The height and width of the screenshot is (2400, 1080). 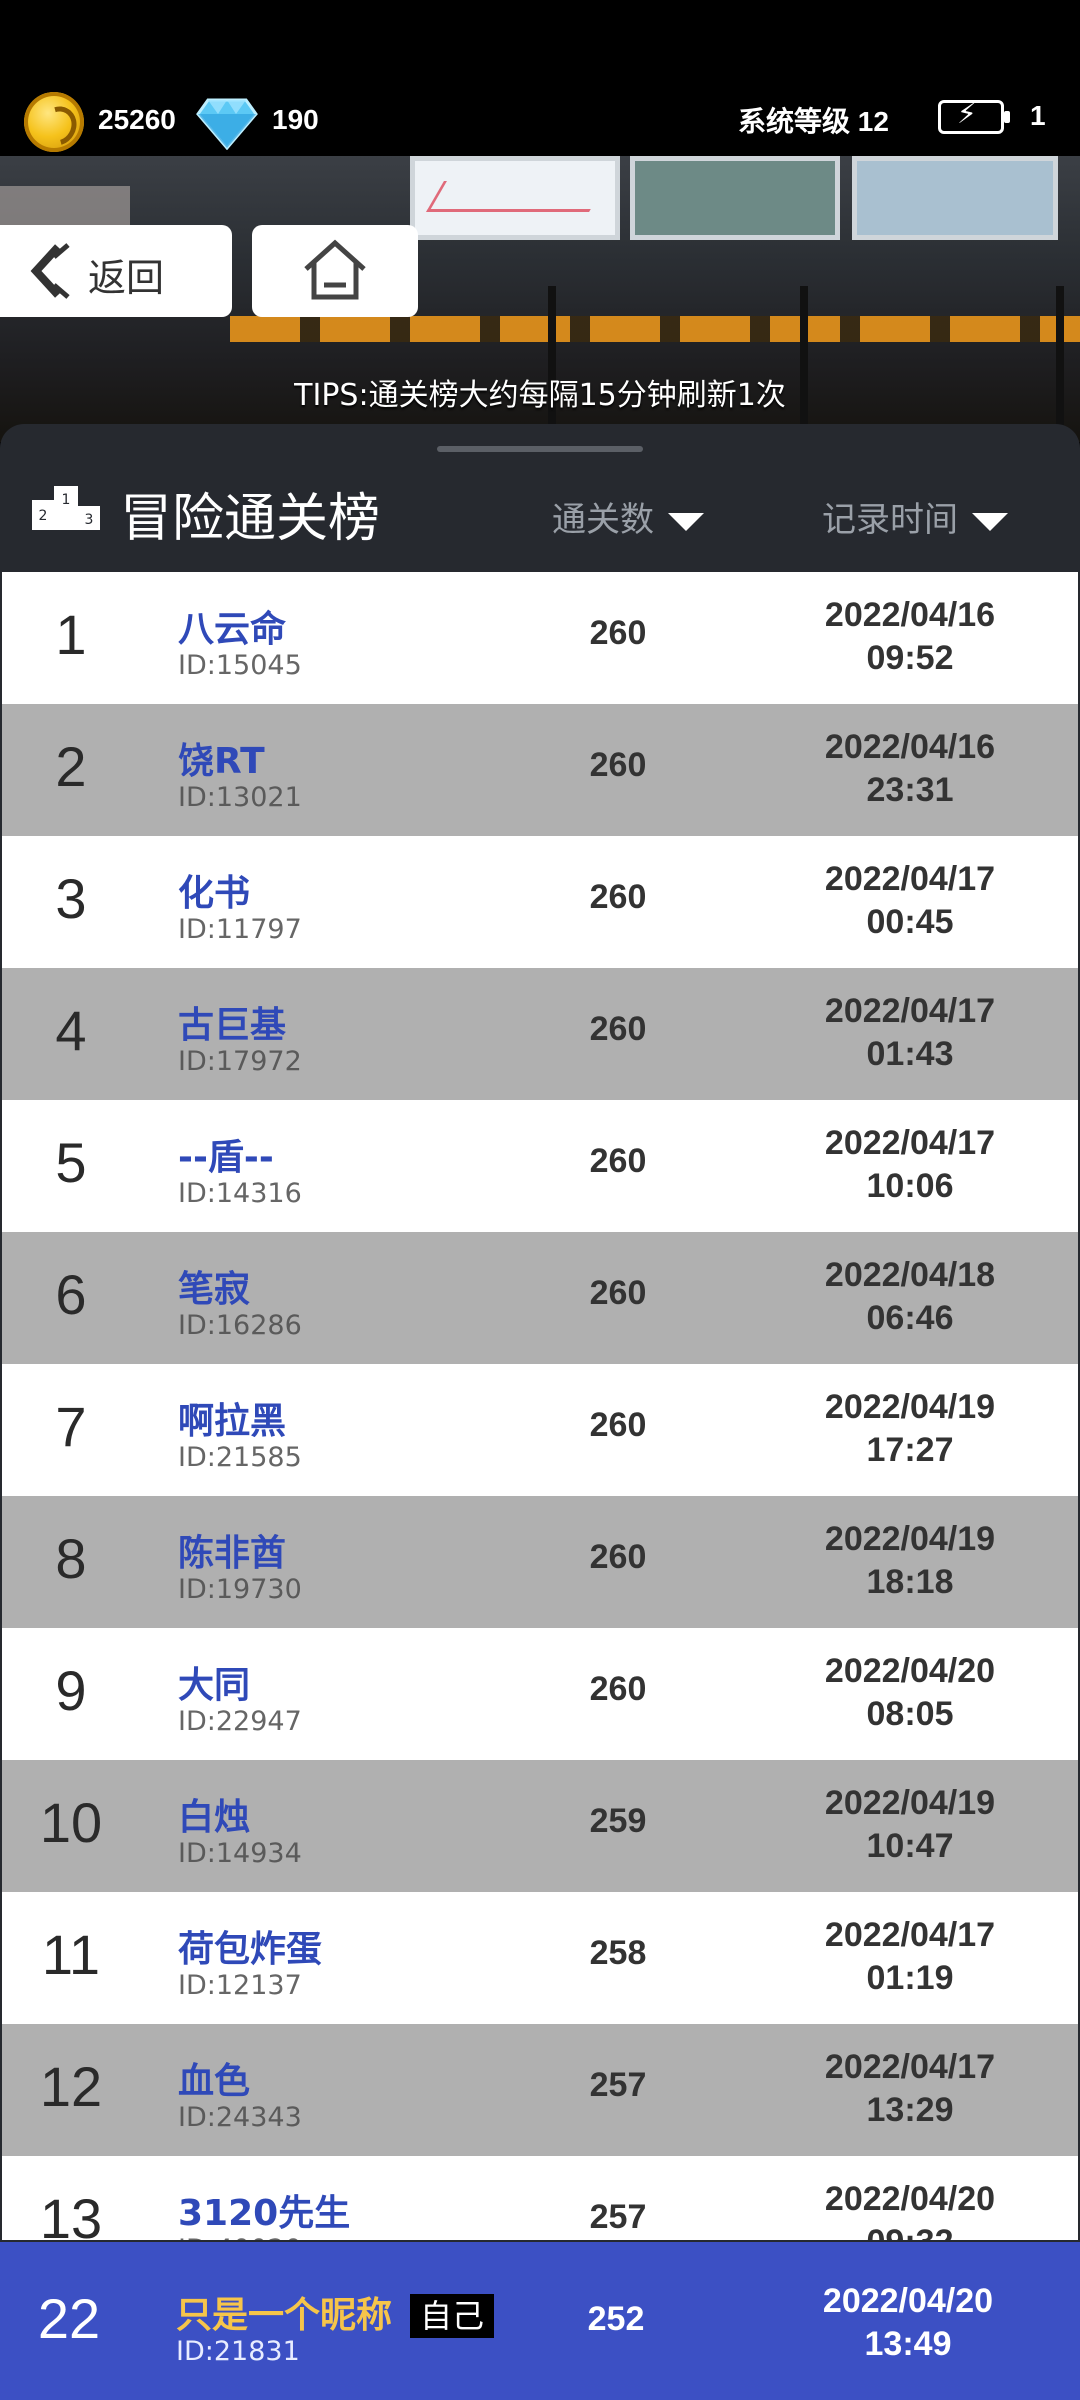 What do you see at coordinates (227, 124) in the screenshot?
I see `diamond-icon` at bounding box center [227, 124].